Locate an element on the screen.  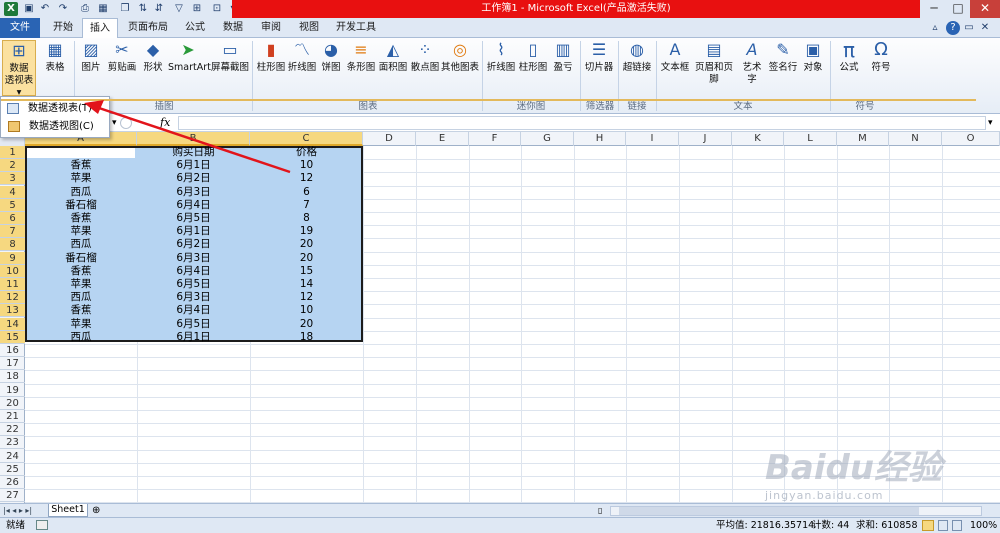
bar-chart-button: ≡ 条形图 is located at coordinates (361, 57).